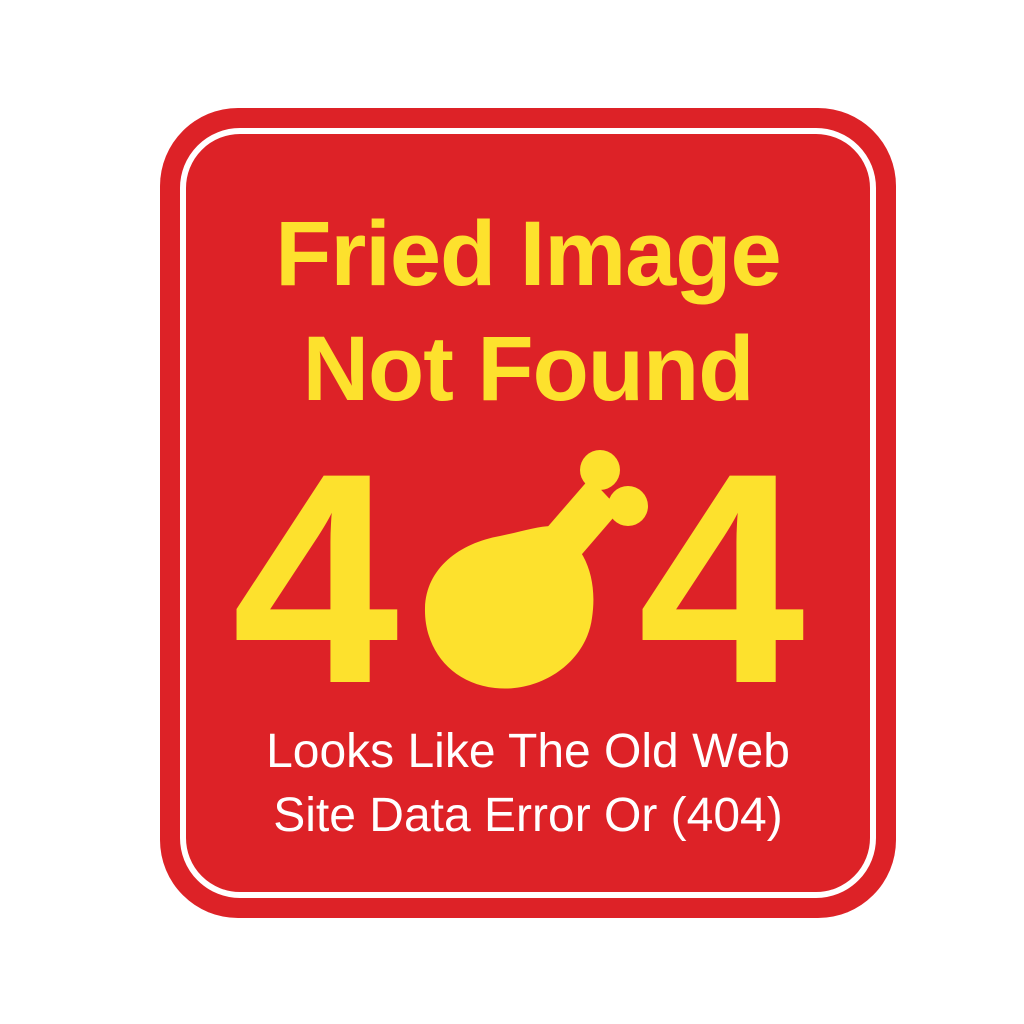 This screenshot has width=1024, height=1024. What do you see at coordinates (721, 578) in the screenshot?
I see `error-code-digit-right: 4` at bounding box center [721, 578].